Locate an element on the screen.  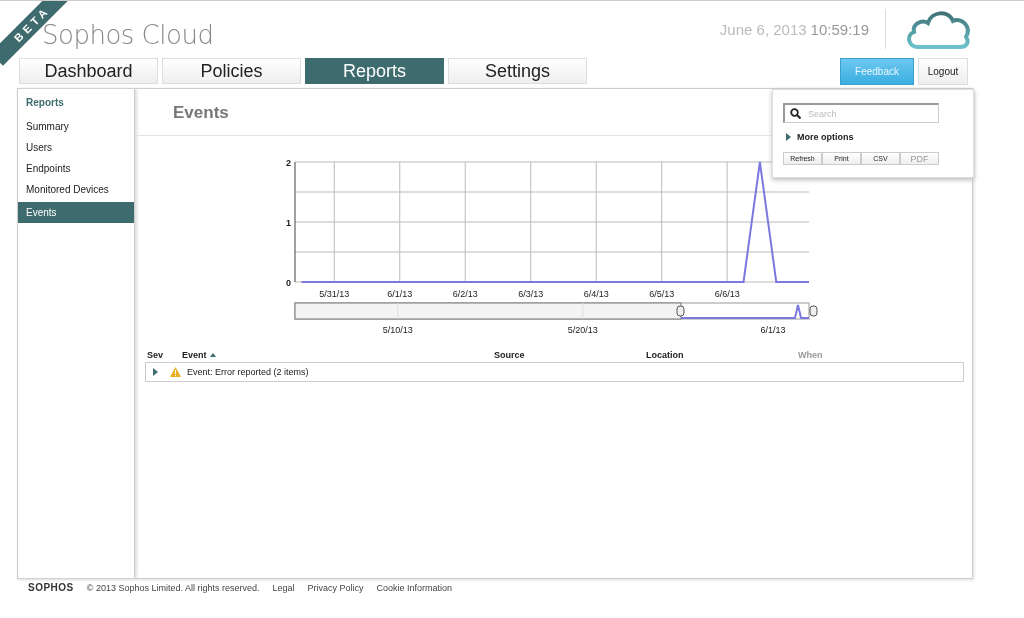
footer-logo: SOPHOS is located at coordinates (51, 587).